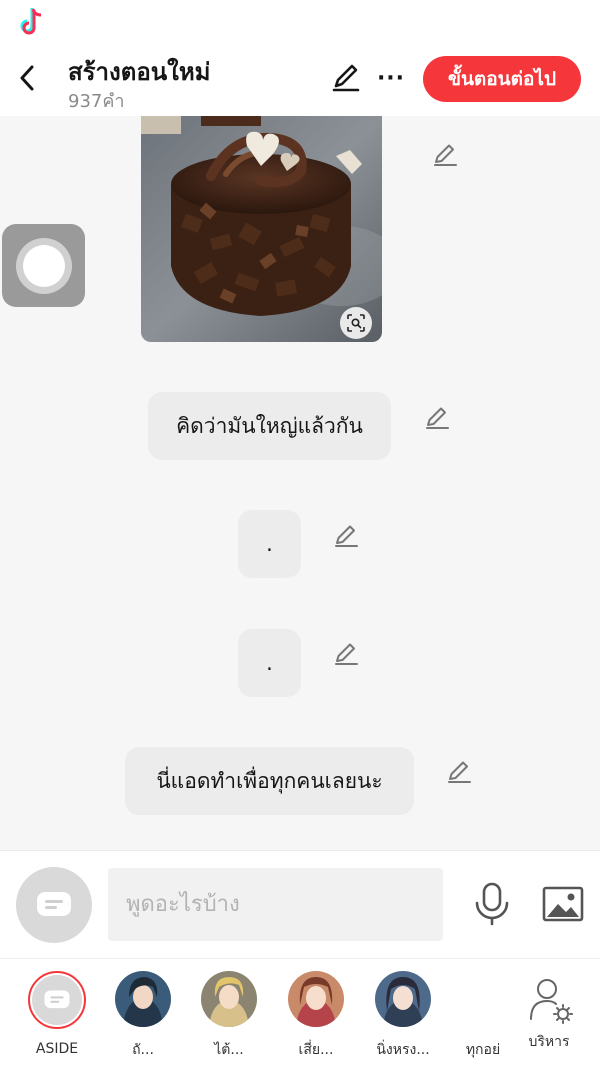 The image size is (600, 1067). I want to click on chocolate-cake-photo, so click(261, 229).